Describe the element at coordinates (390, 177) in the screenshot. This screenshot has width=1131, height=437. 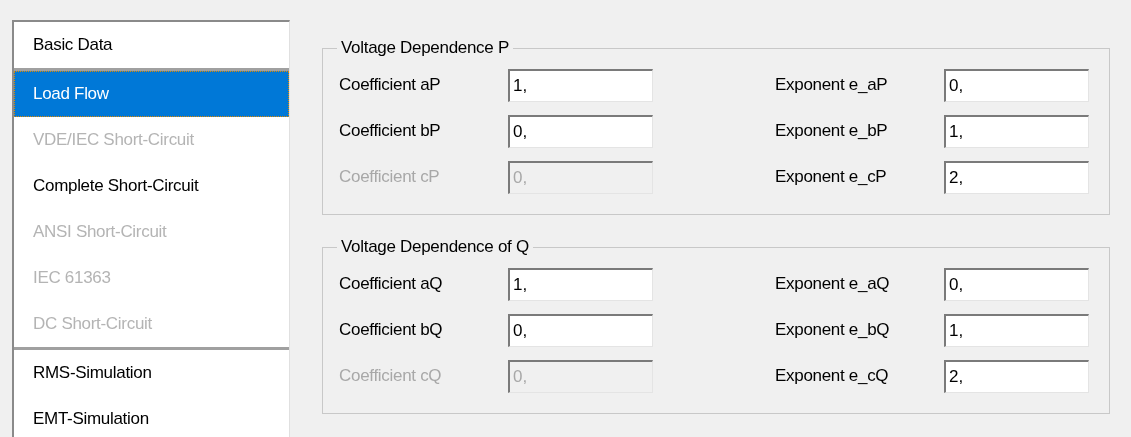
I see `field-label: Coefficient cP` at that location.